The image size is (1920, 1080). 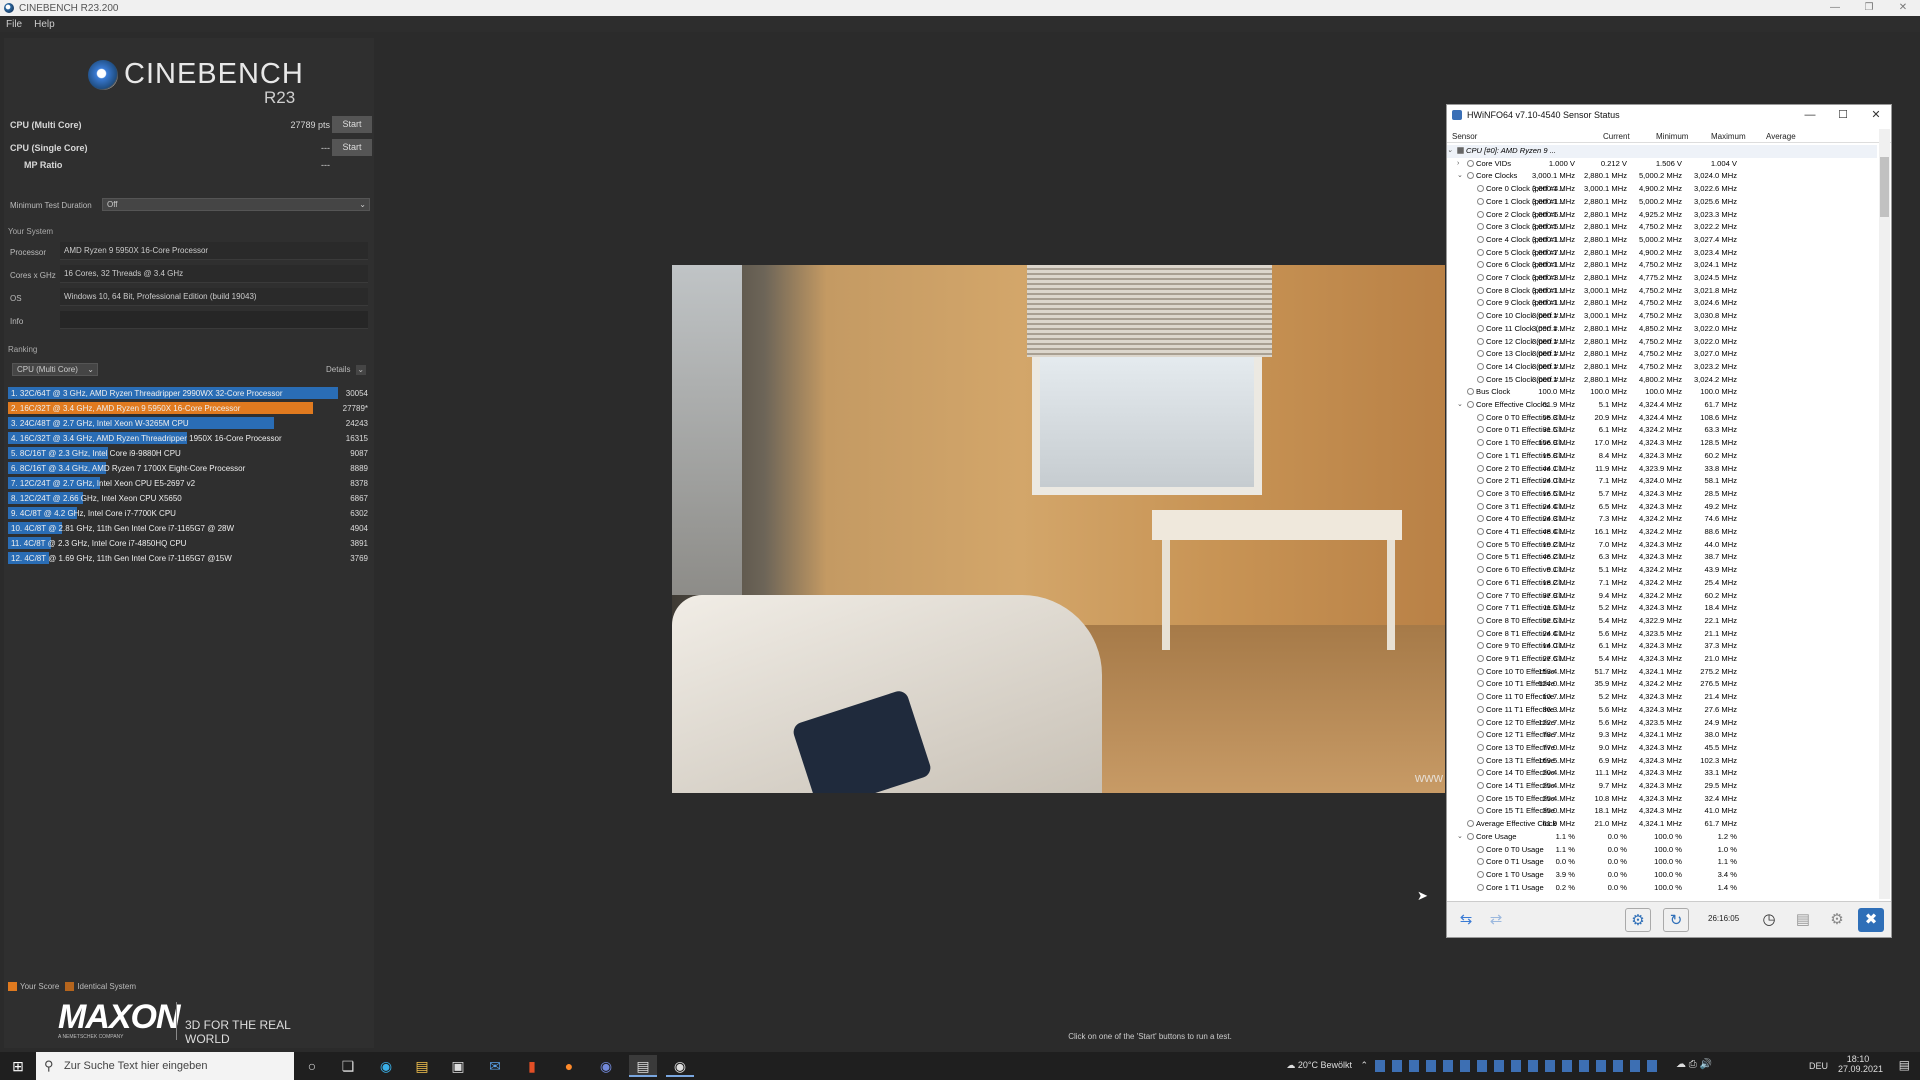 What do you see at coordinates (1616, 136) in the screenshot?
I see `col-current: Current` at bounding box center [1616, 136].